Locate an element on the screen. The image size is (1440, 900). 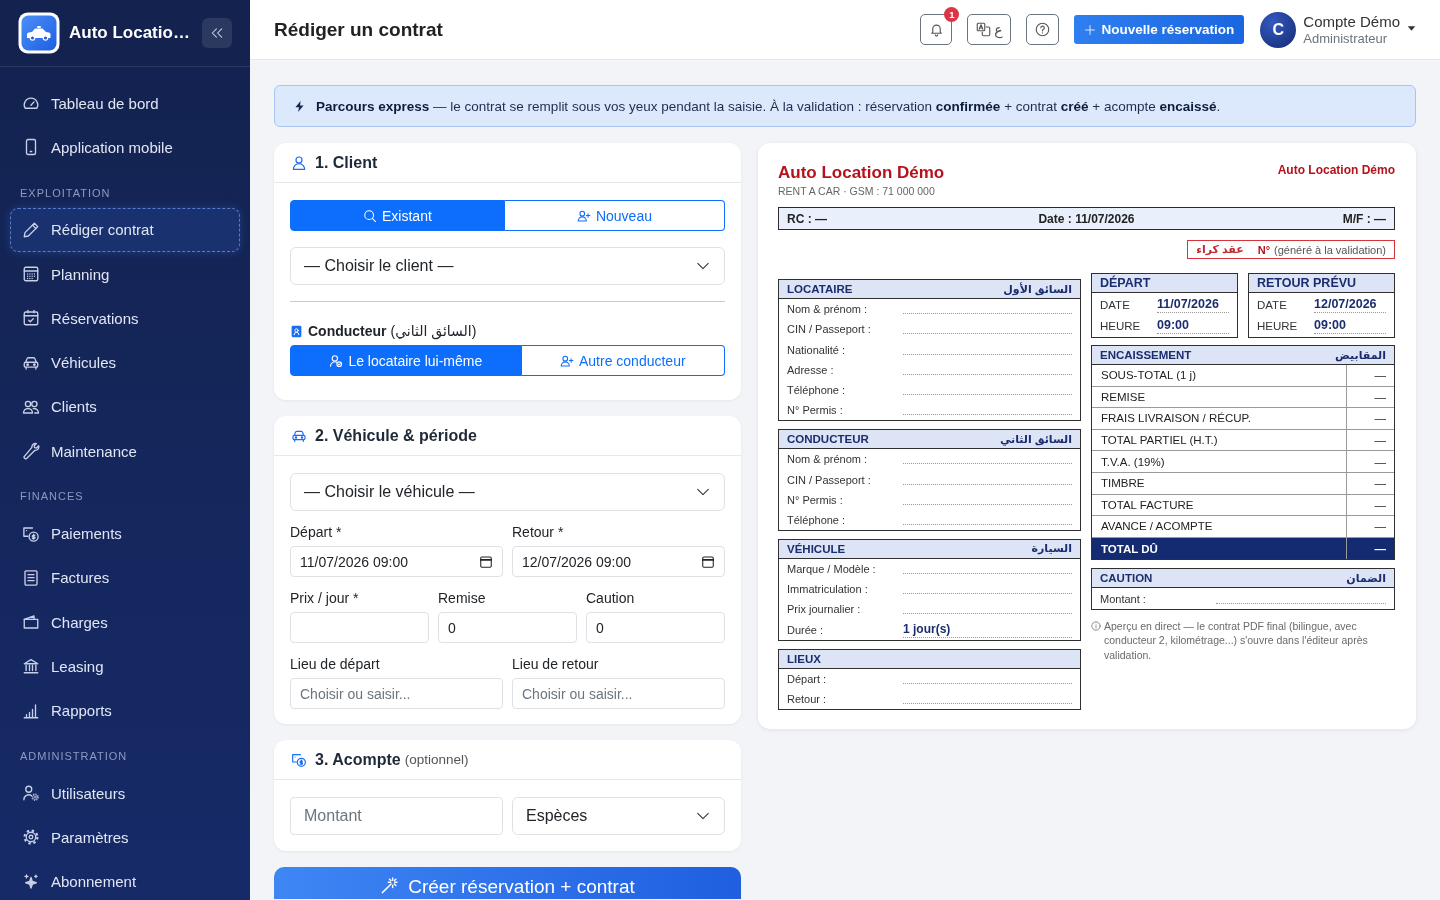
info-icon is located at coordinates (1096, 625).